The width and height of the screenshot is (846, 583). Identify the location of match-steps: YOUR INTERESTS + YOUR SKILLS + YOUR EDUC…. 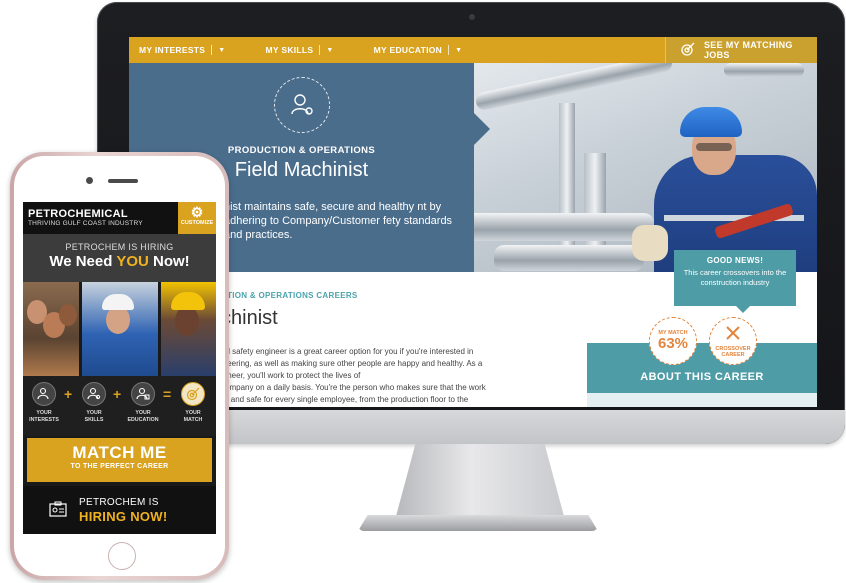
(119, 406).